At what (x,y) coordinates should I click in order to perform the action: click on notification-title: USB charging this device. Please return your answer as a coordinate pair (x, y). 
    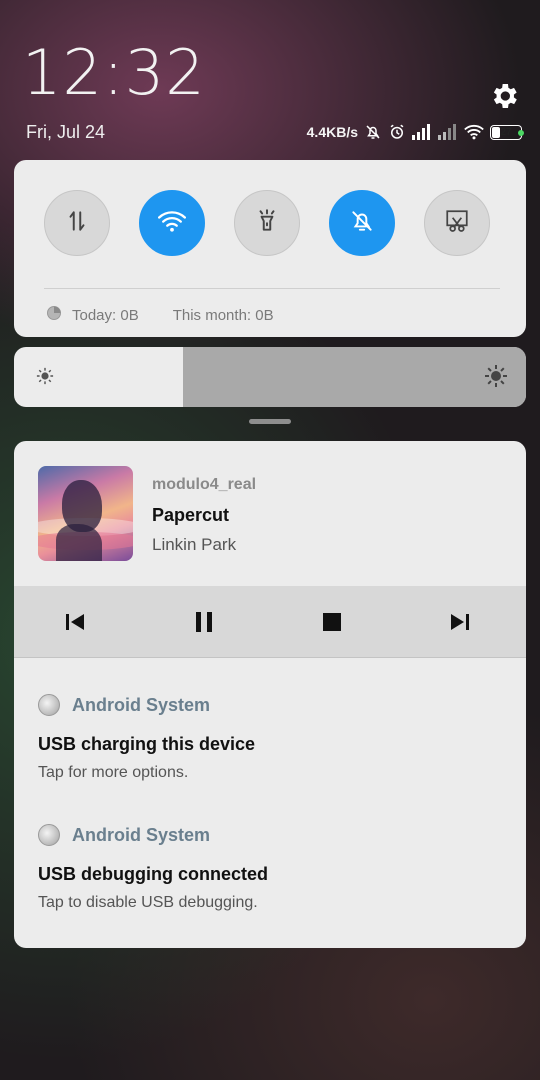
    Looking at the image, I should click on (147, 744).